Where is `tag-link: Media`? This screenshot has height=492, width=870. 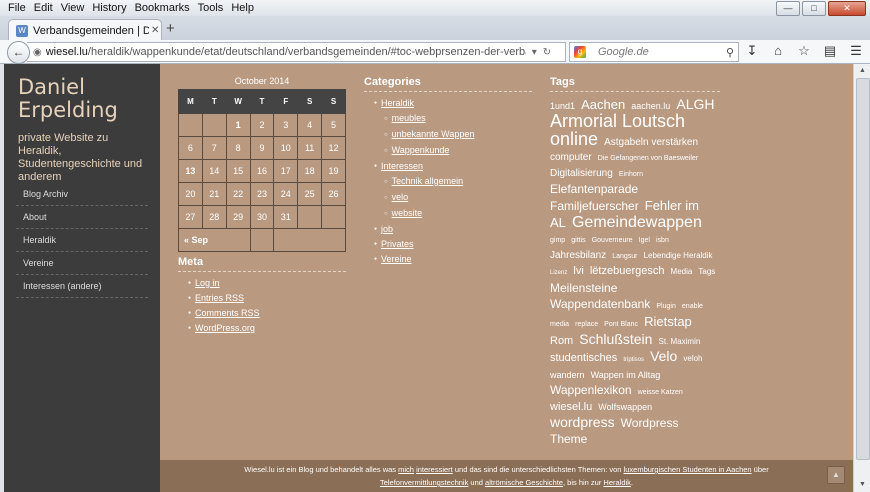
tag-link: Media is located at coordinates (682, 271).